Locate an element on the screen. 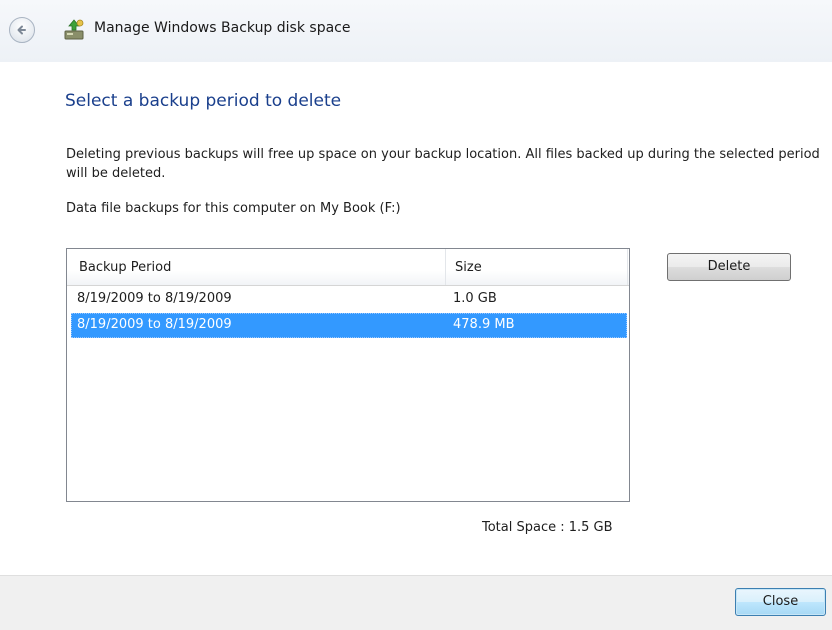 The width and height of the screenshot is (832, 630). window-title: Manage Windows Backup disk space is located at coordinates (222, 28).